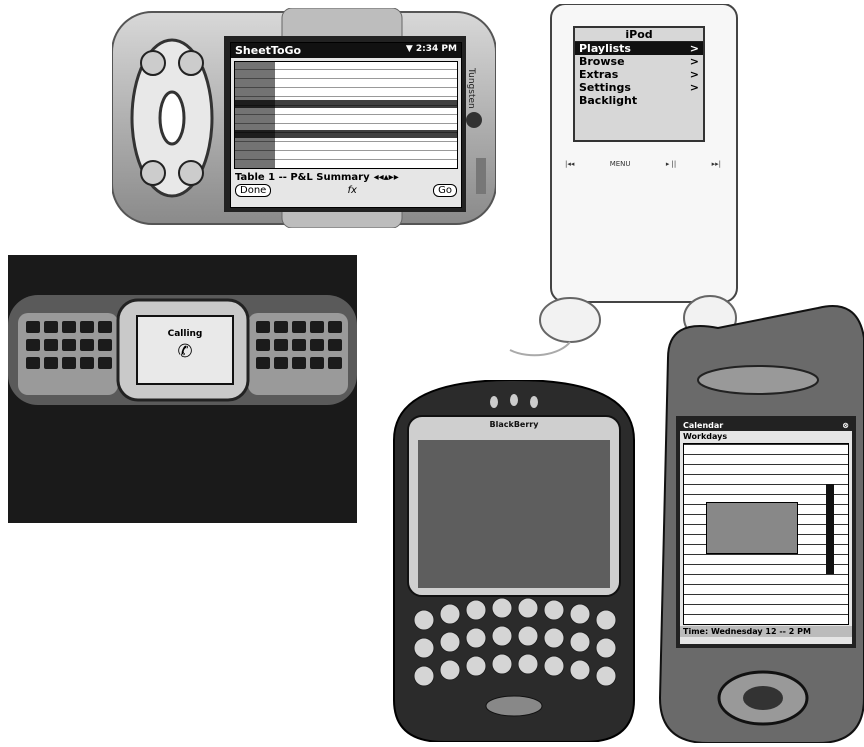  I want to click on nav-arrows-icon: ◂◂▴▸▸, so click(386, 177).